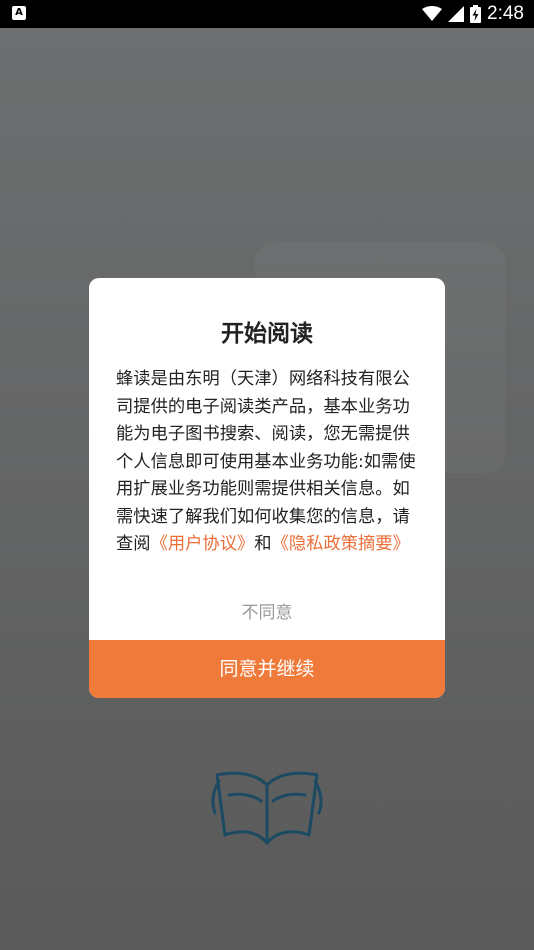 The width and height of the screenshot is (534, 950). I want to click on status-bar: A 2:48, so click(267, 14).